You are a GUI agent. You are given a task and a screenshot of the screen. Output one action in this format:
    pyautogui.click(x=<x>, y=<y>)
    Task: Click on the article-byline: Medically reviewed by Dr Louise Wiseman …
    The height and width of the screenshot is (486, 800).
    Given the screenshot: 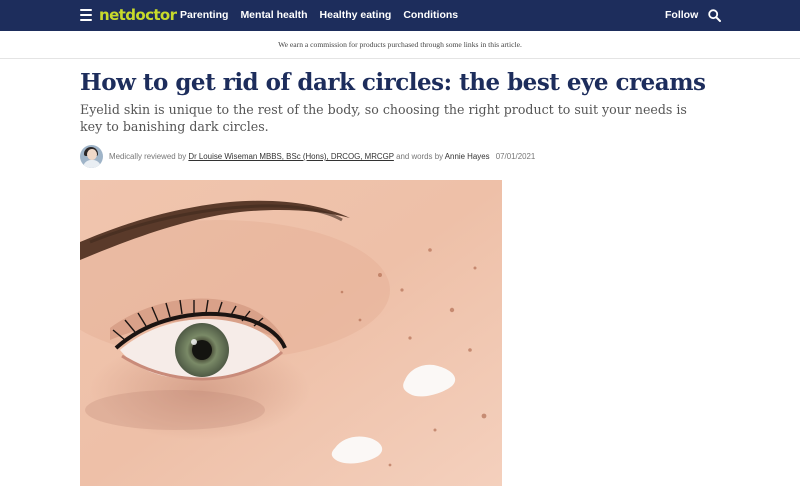 What is the action you would take?
    pyautogui.click(x=380, y=157)
    